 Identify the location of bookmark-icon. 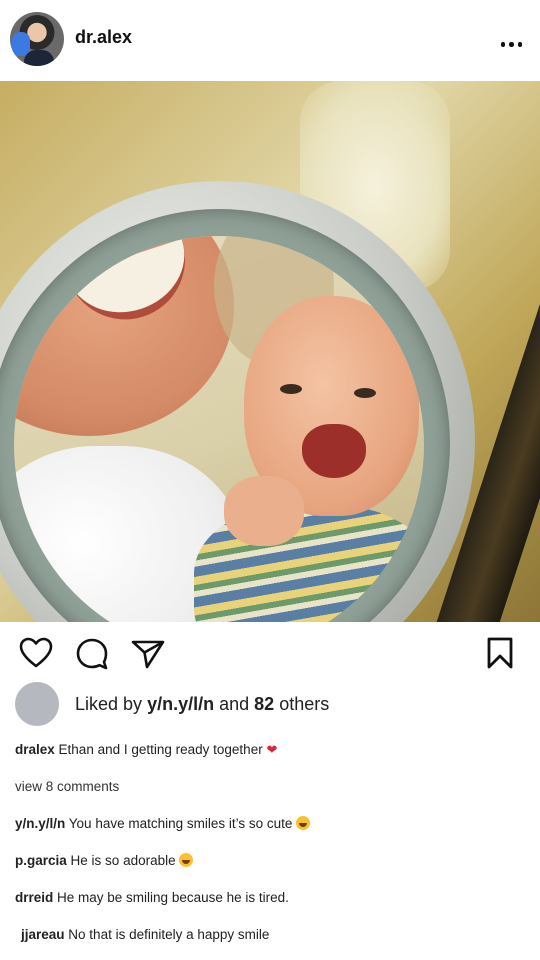
(502, 653).